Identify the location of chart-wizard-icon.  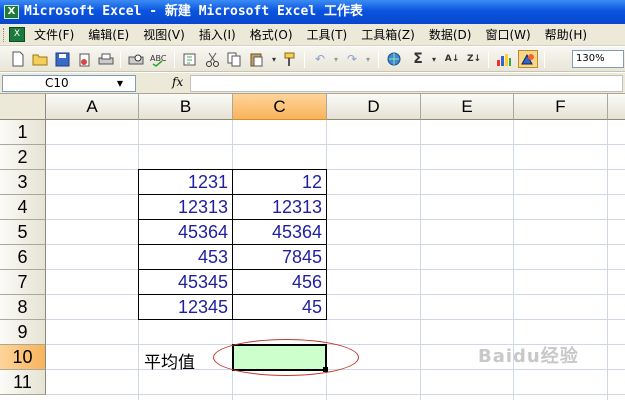
(504, 59).